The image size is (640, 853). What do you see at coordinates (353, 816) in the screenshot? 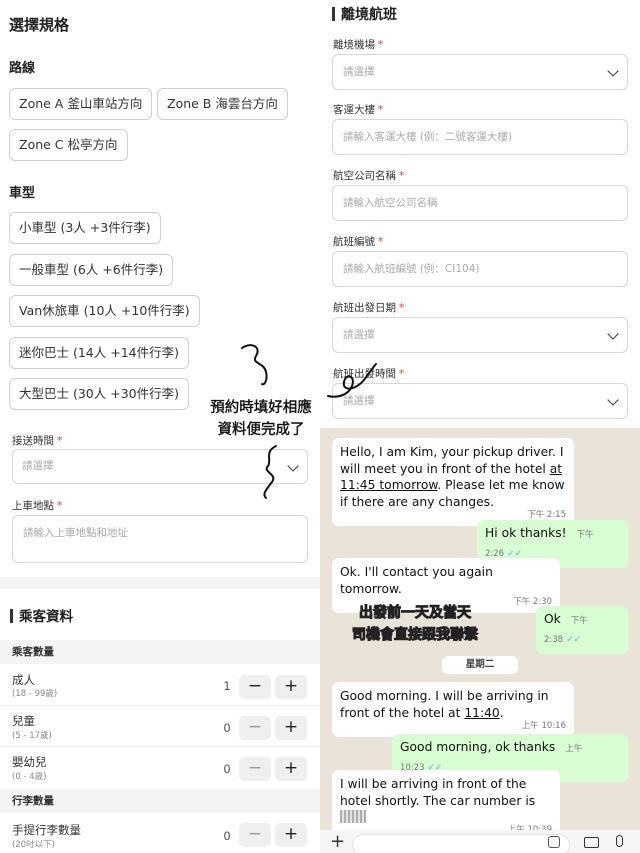
I see `redacted-car-number` at bounding box center [353, 816].